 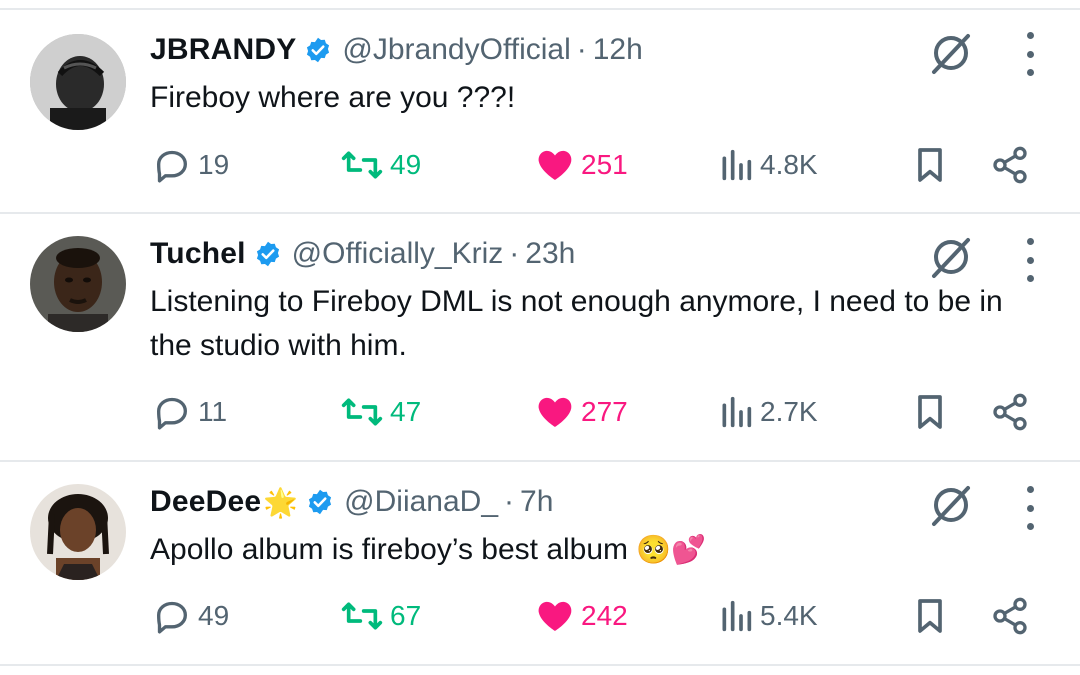 I want to click on retweet-button: 67, so click(x=380, y=616).